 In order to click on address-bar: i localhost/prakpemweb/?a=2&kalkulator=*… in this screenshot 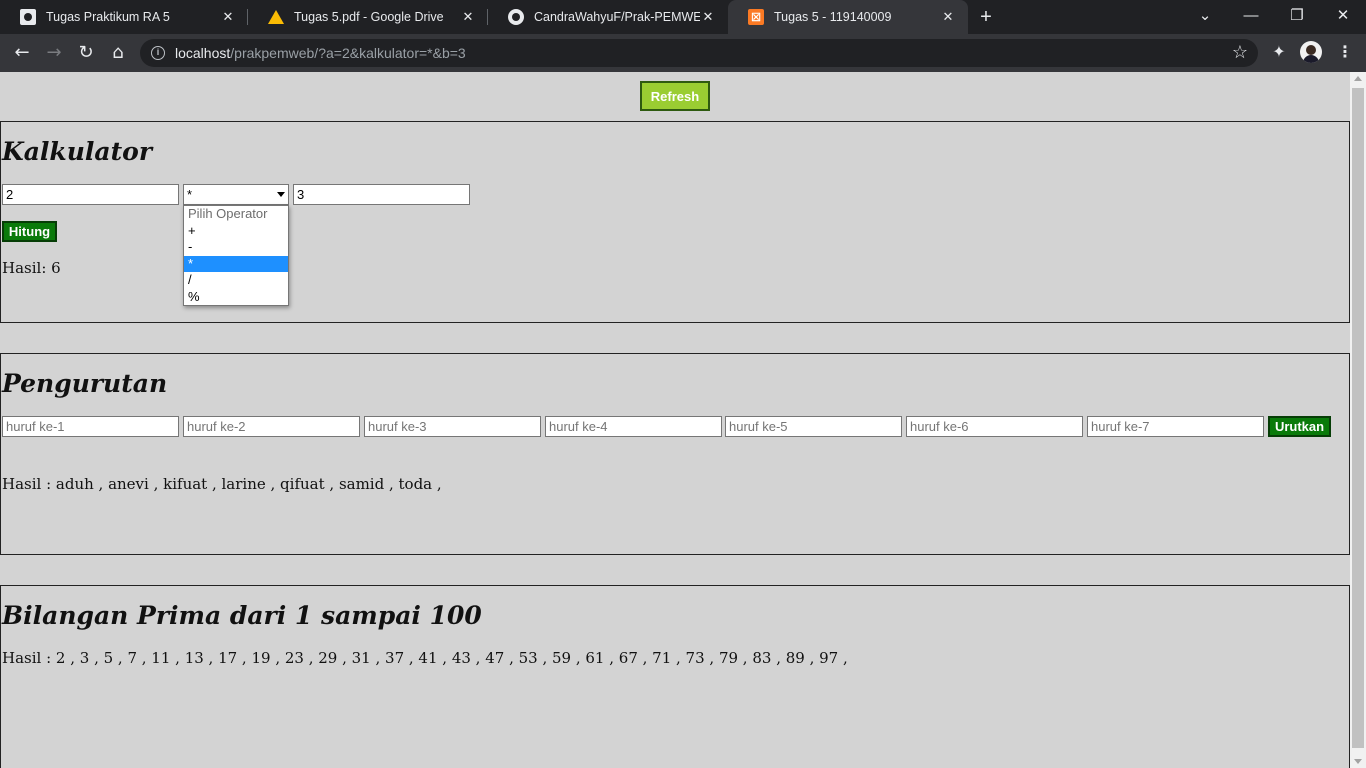, I will do `click(699, 53)`.